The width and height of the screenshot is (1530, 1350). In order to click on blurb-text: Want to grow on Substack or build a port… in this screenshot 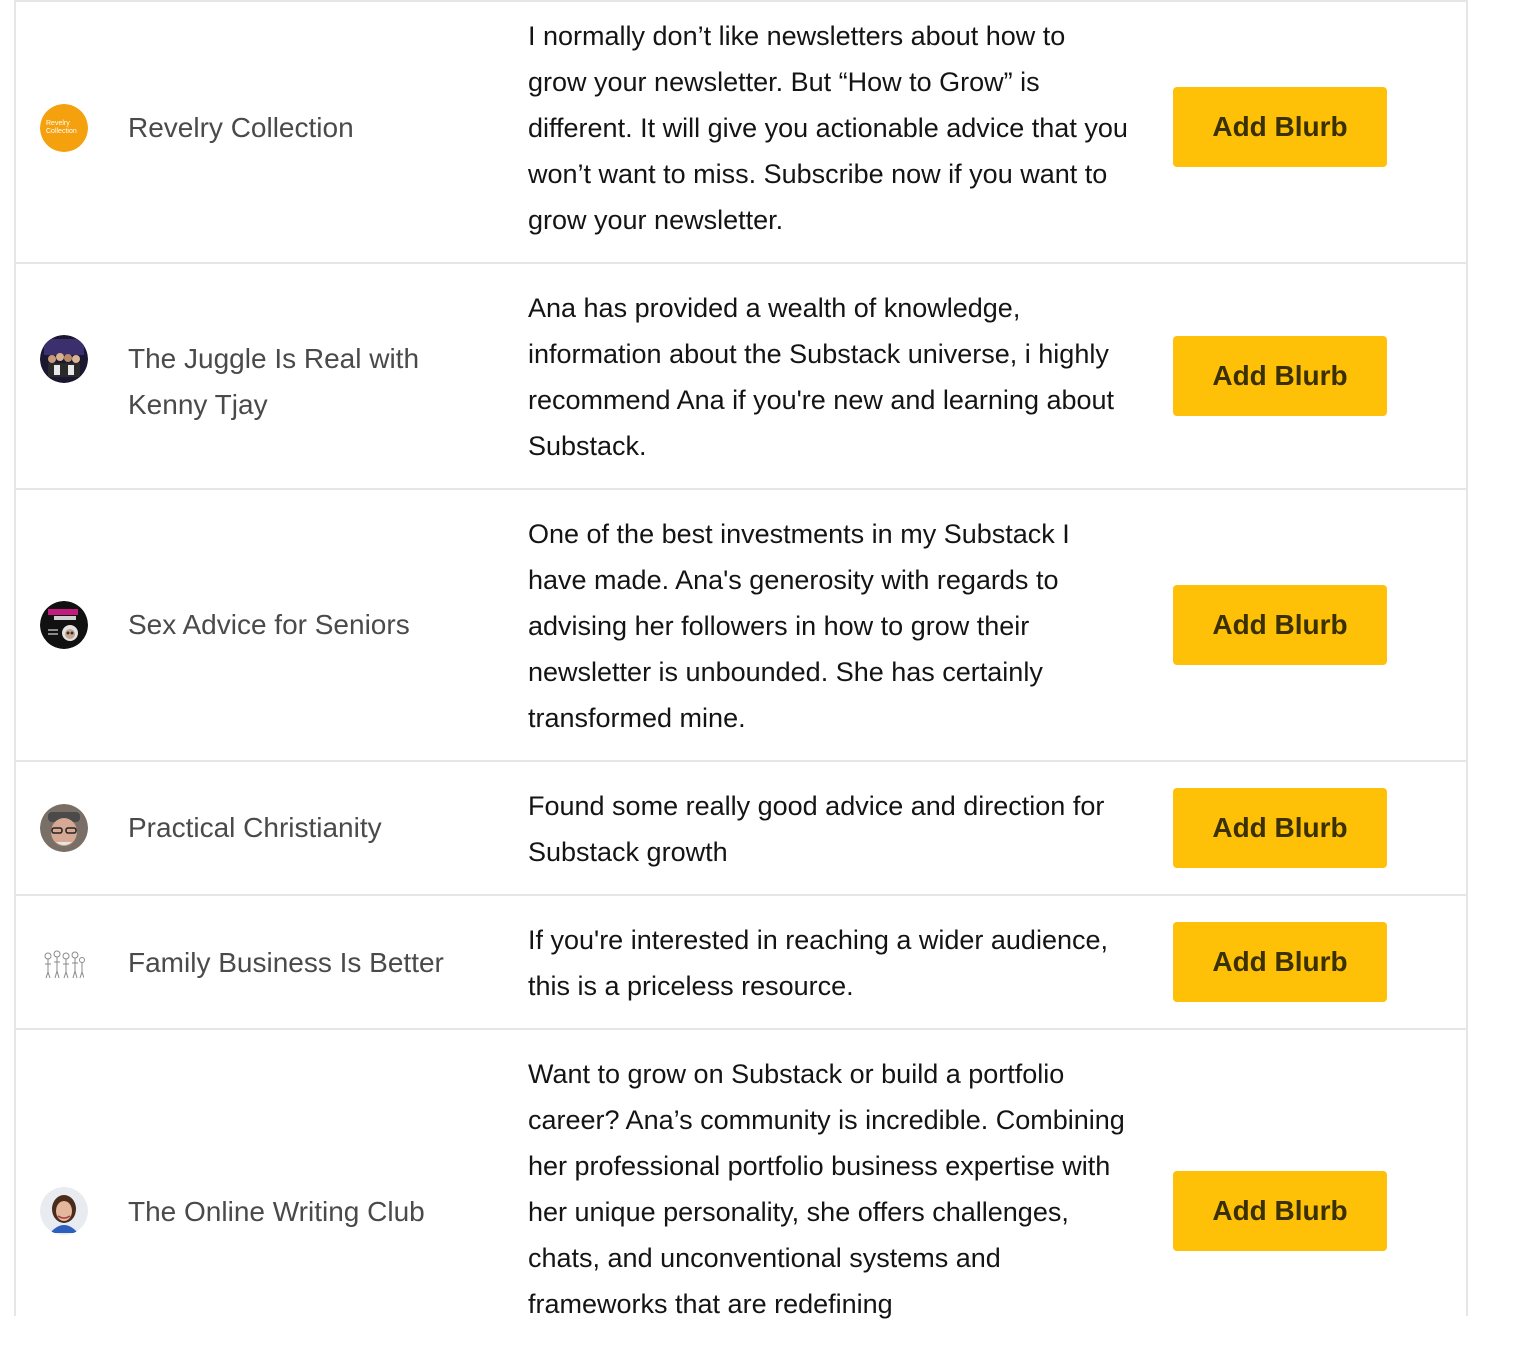, I will do `click(826, 1189)`.